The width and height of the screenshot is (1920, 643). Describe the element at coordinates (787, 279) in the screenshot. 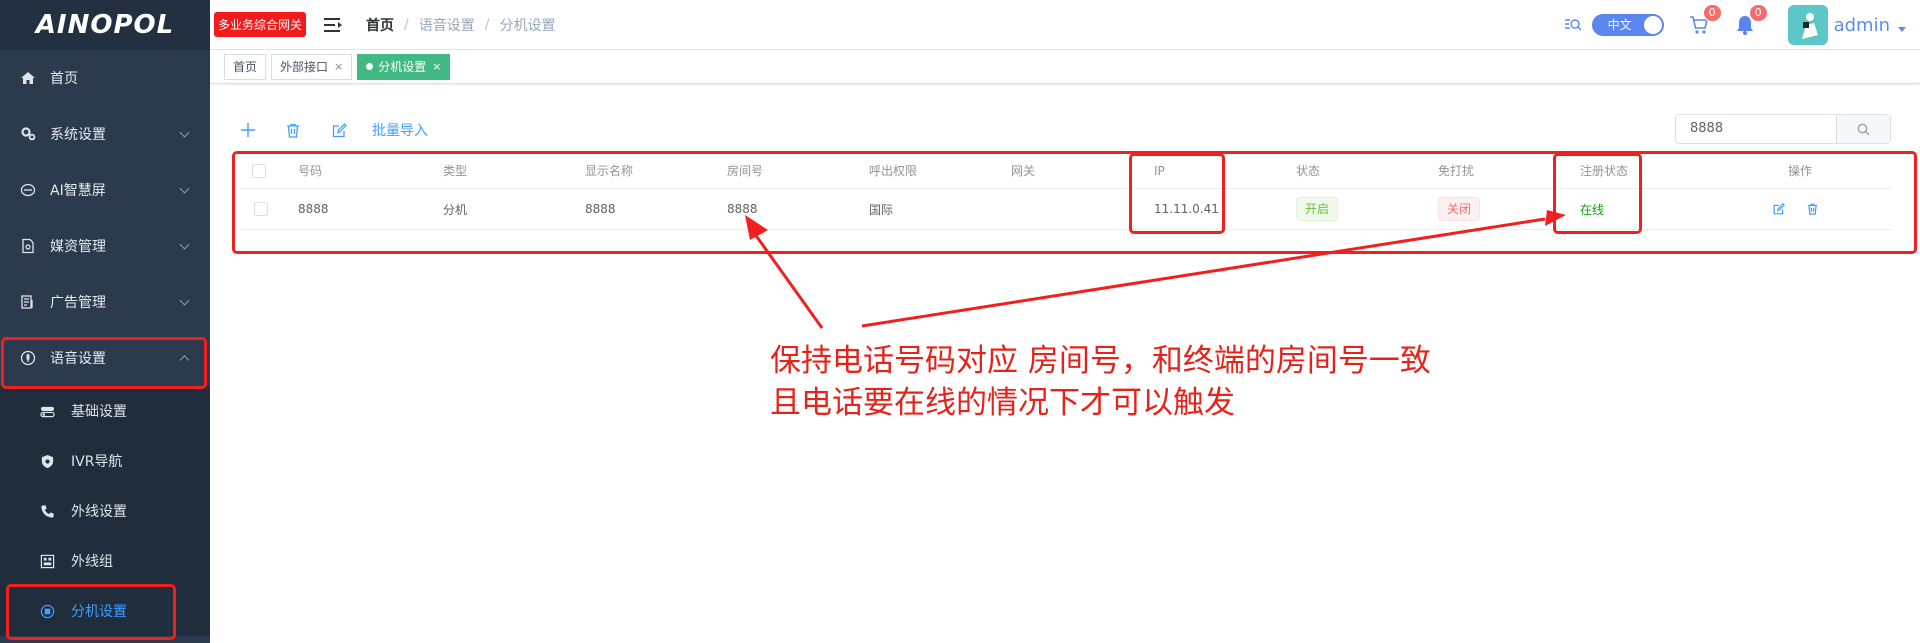

I see `arrow-to-room` at that location.